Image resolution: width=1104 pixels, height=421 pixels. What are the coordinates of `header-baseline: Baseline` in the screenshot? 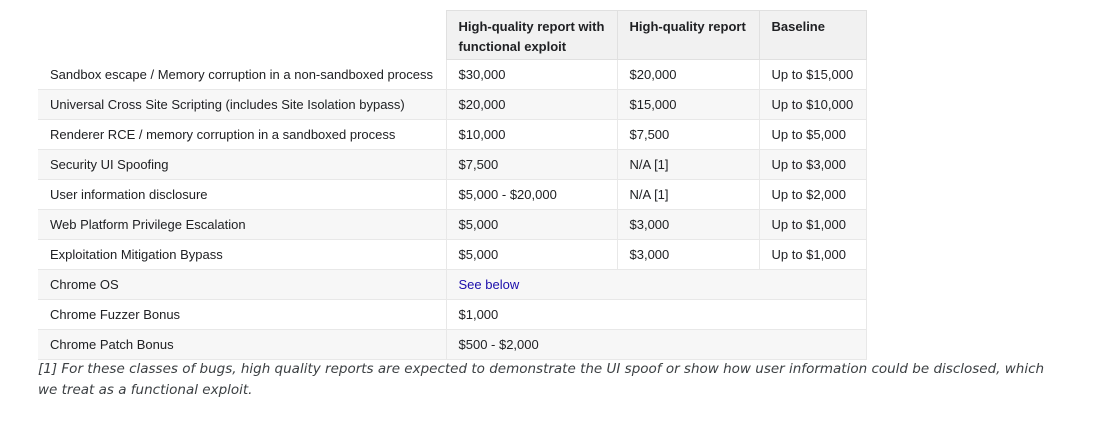 It's located at (812, 35).